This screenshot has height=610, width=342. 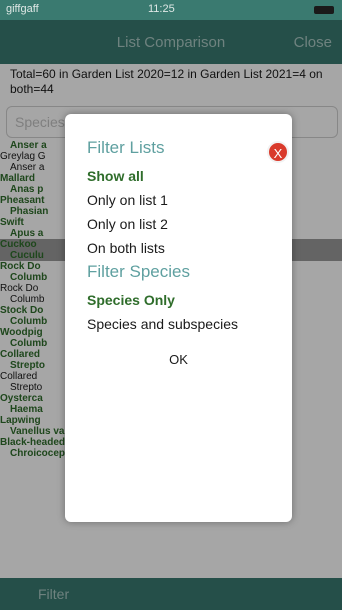 What do you see at coordinates (138, 271) in the screenshot?
I see `filter-species-heading: Filter Species` at bounding box center [138, 271].